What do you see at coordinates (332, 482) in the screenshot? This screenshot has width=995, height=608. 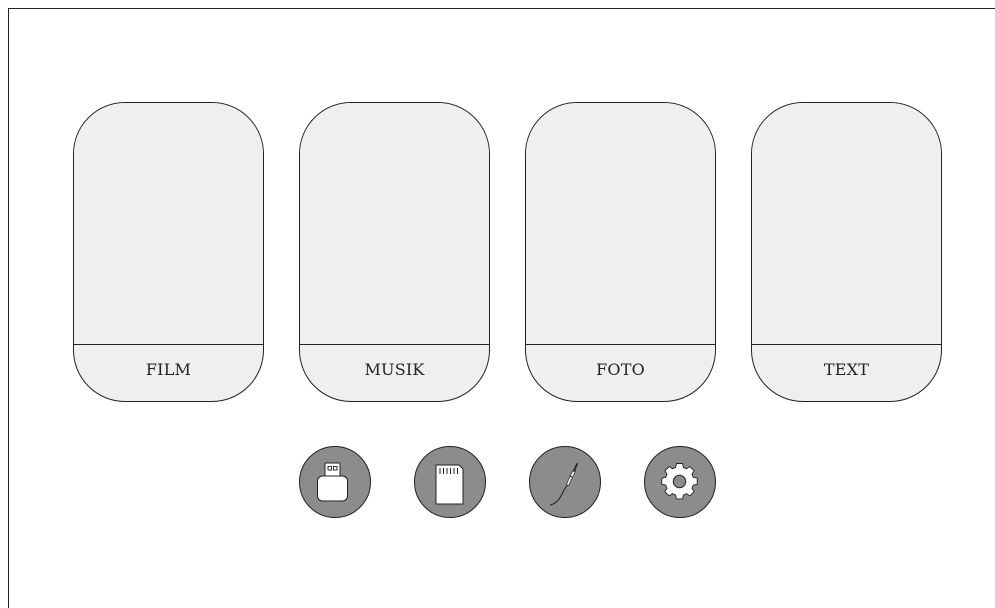 I see `usb-drive-icon` at bounding box center [332, 482].